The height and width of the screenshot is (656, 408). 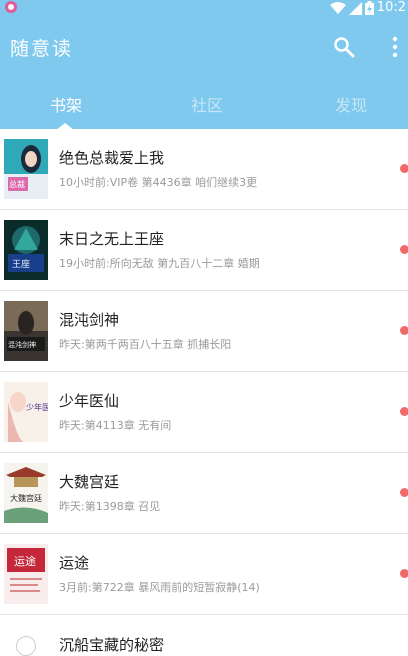 What do you see at coordinates (26, 331) in the screenshot?
I see `book-cover: 混沌剑神` at bounding box center [26, 331].